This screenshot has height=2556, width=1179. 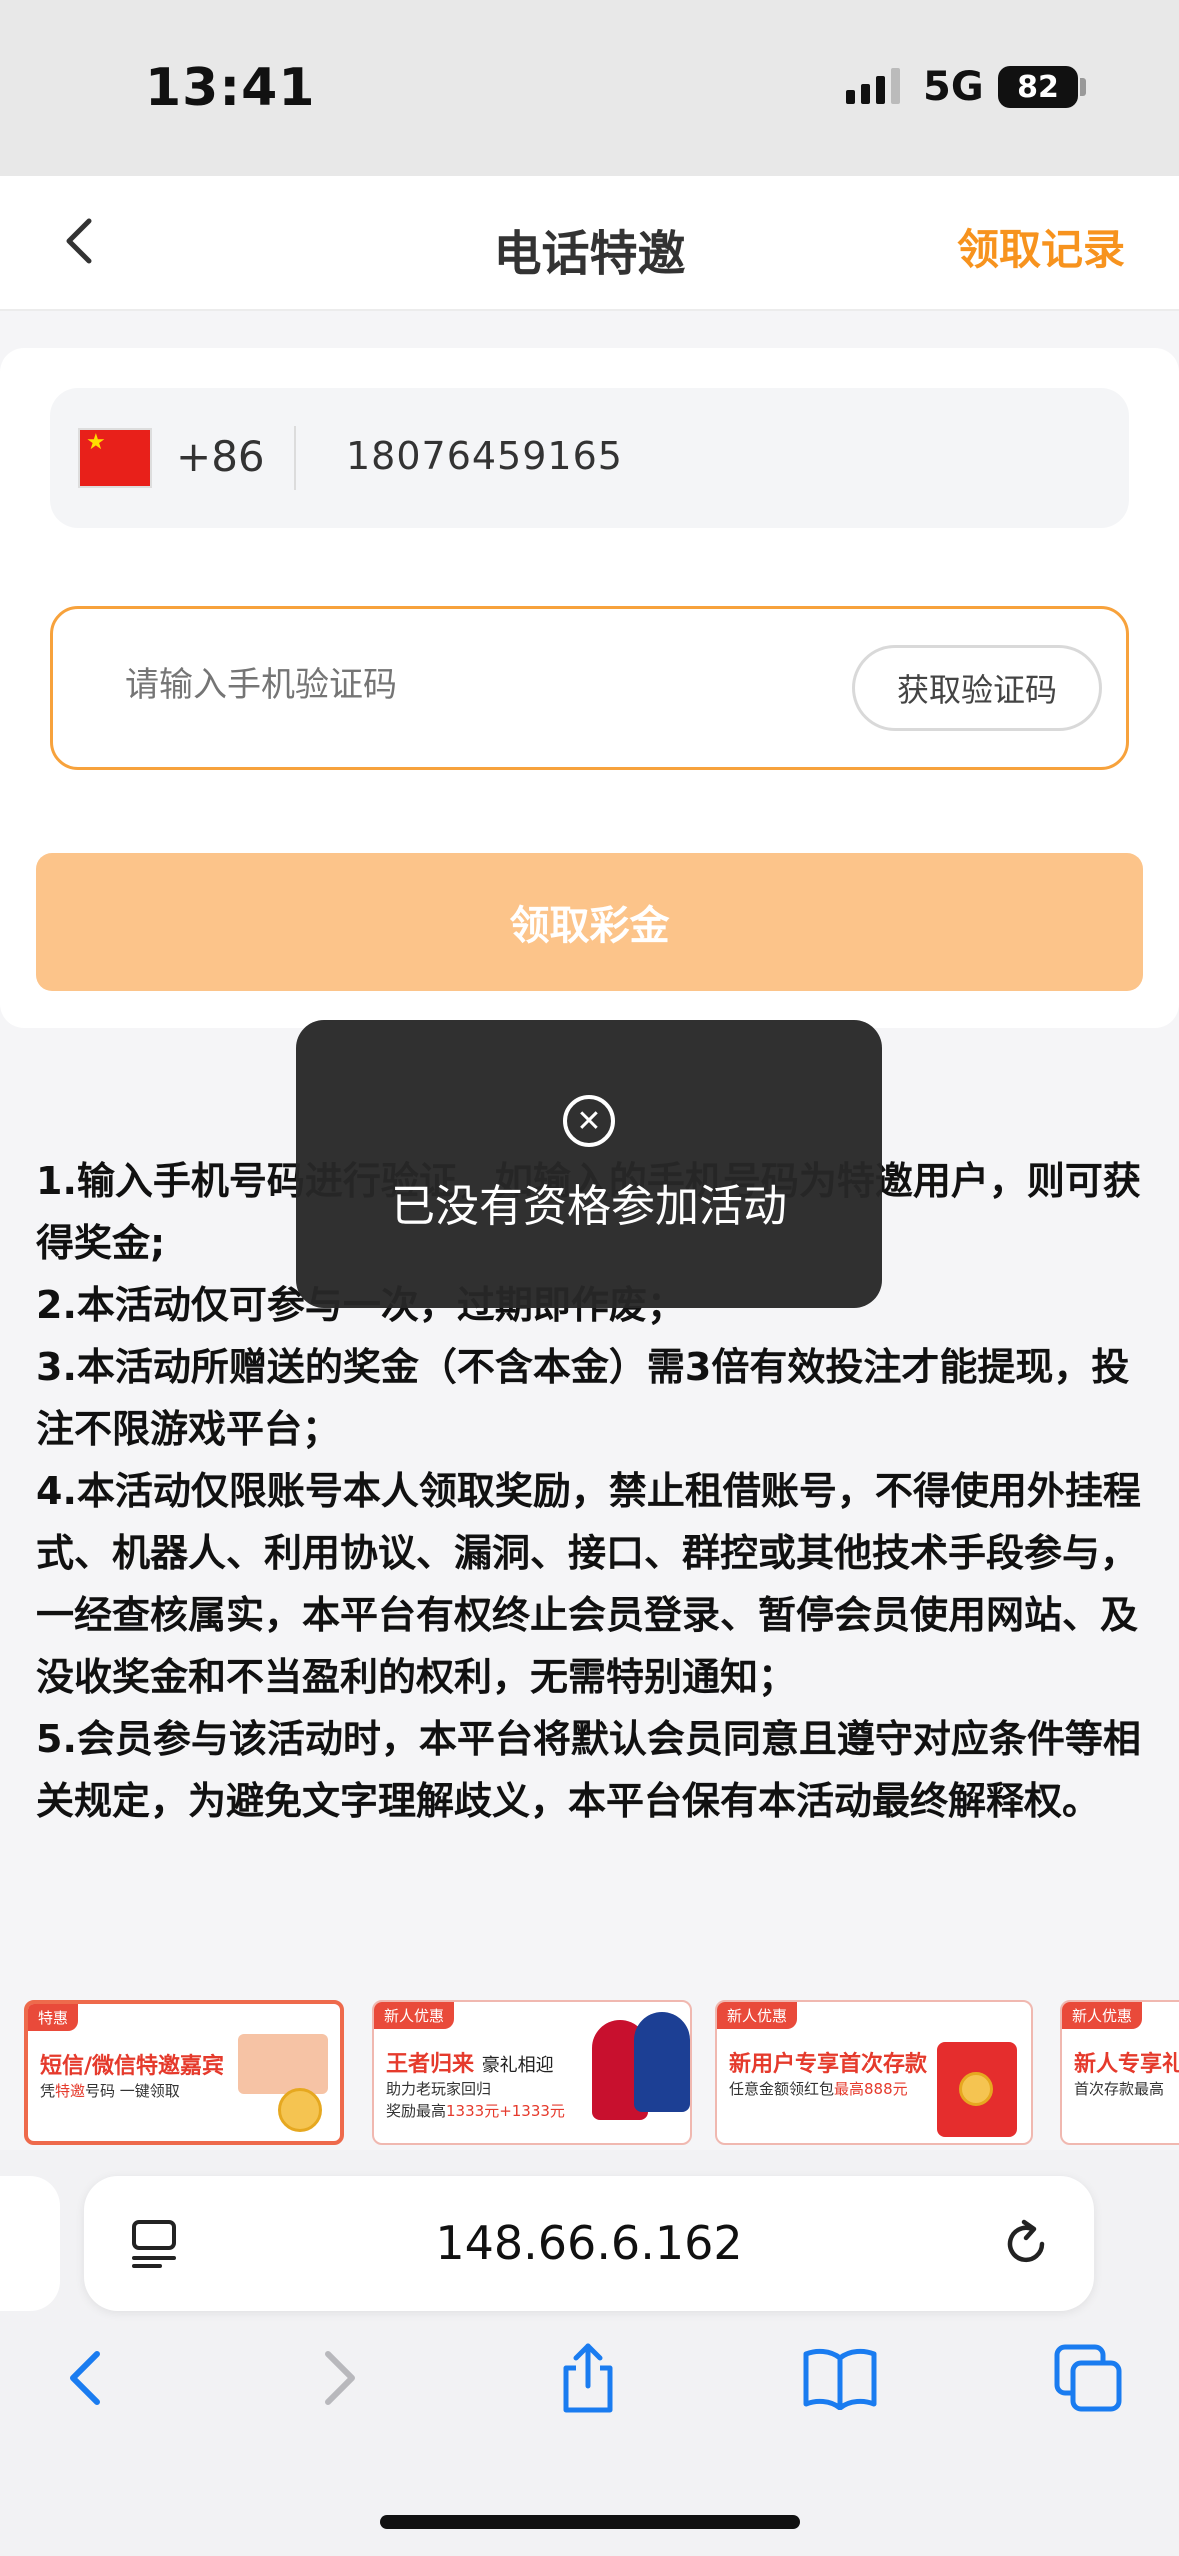 I want to click on nav-back-button, so click(x=85, y=2378).